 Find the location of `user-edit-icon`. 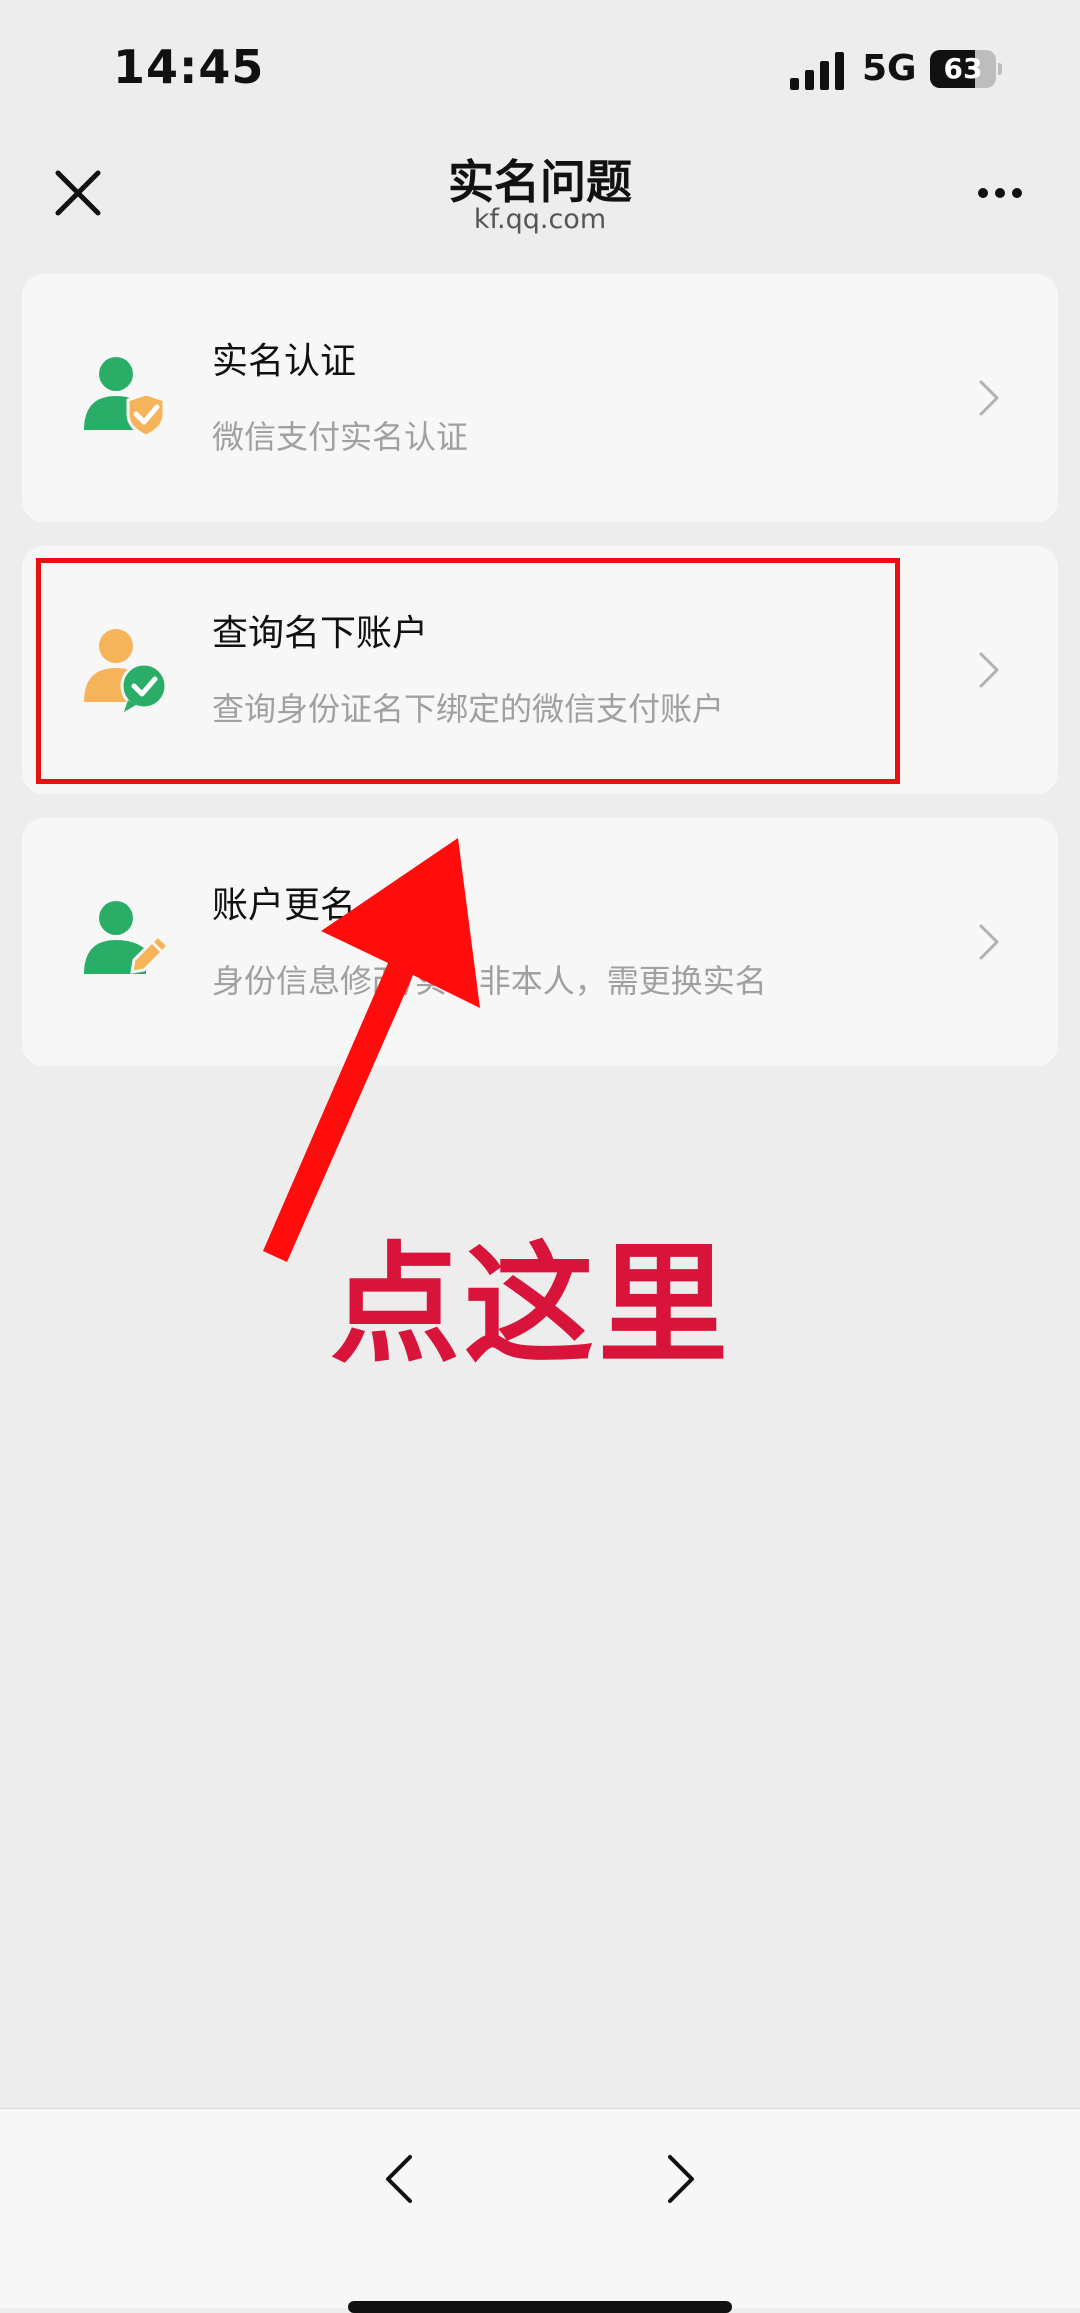

user-edit-icon is located at coordinates (127, 937).